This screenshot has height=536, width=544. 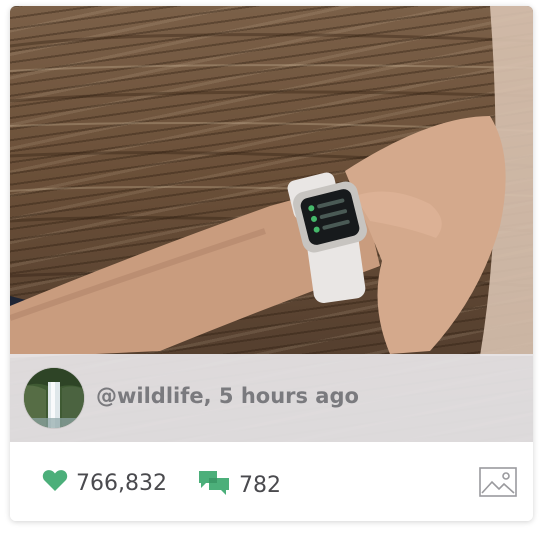 I want to click on likes-count: 766,832, so click(x=121, y=483).